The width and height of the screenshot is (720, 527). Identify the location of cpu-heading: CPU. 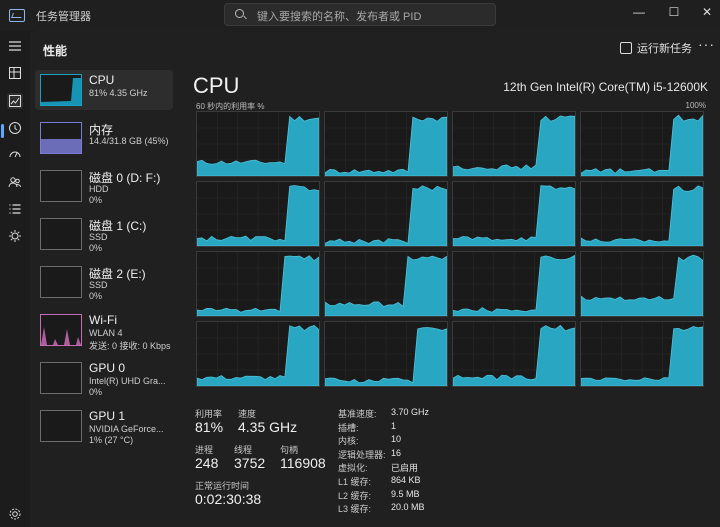
(216, 85).